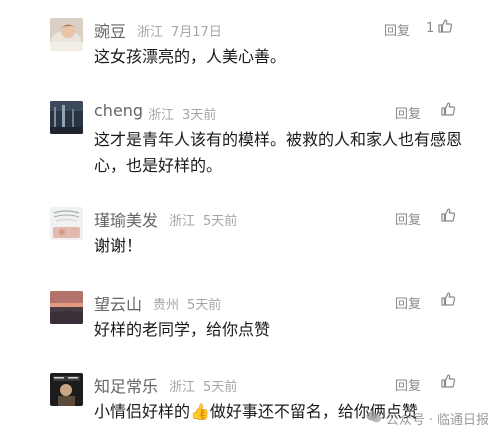 This screenshot has height=438, width=499. I want to click on username: 知足常乐, so click(126, 385).